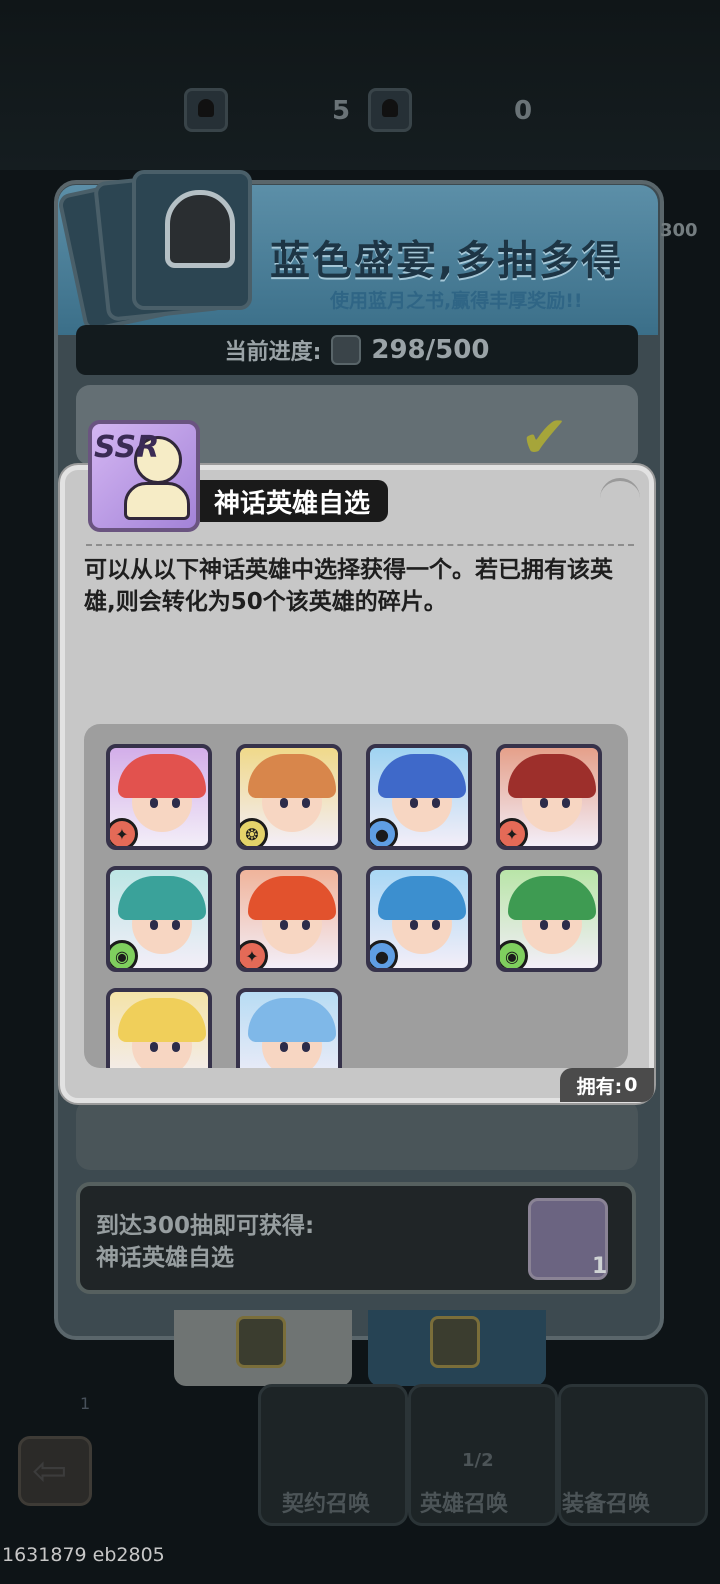 Image resolution: width=720 pixels, height=1584 pixels. Describe the element at coordinates (261, 1342) in the screenshot. I see `grey-book-tab-icon` at that location.